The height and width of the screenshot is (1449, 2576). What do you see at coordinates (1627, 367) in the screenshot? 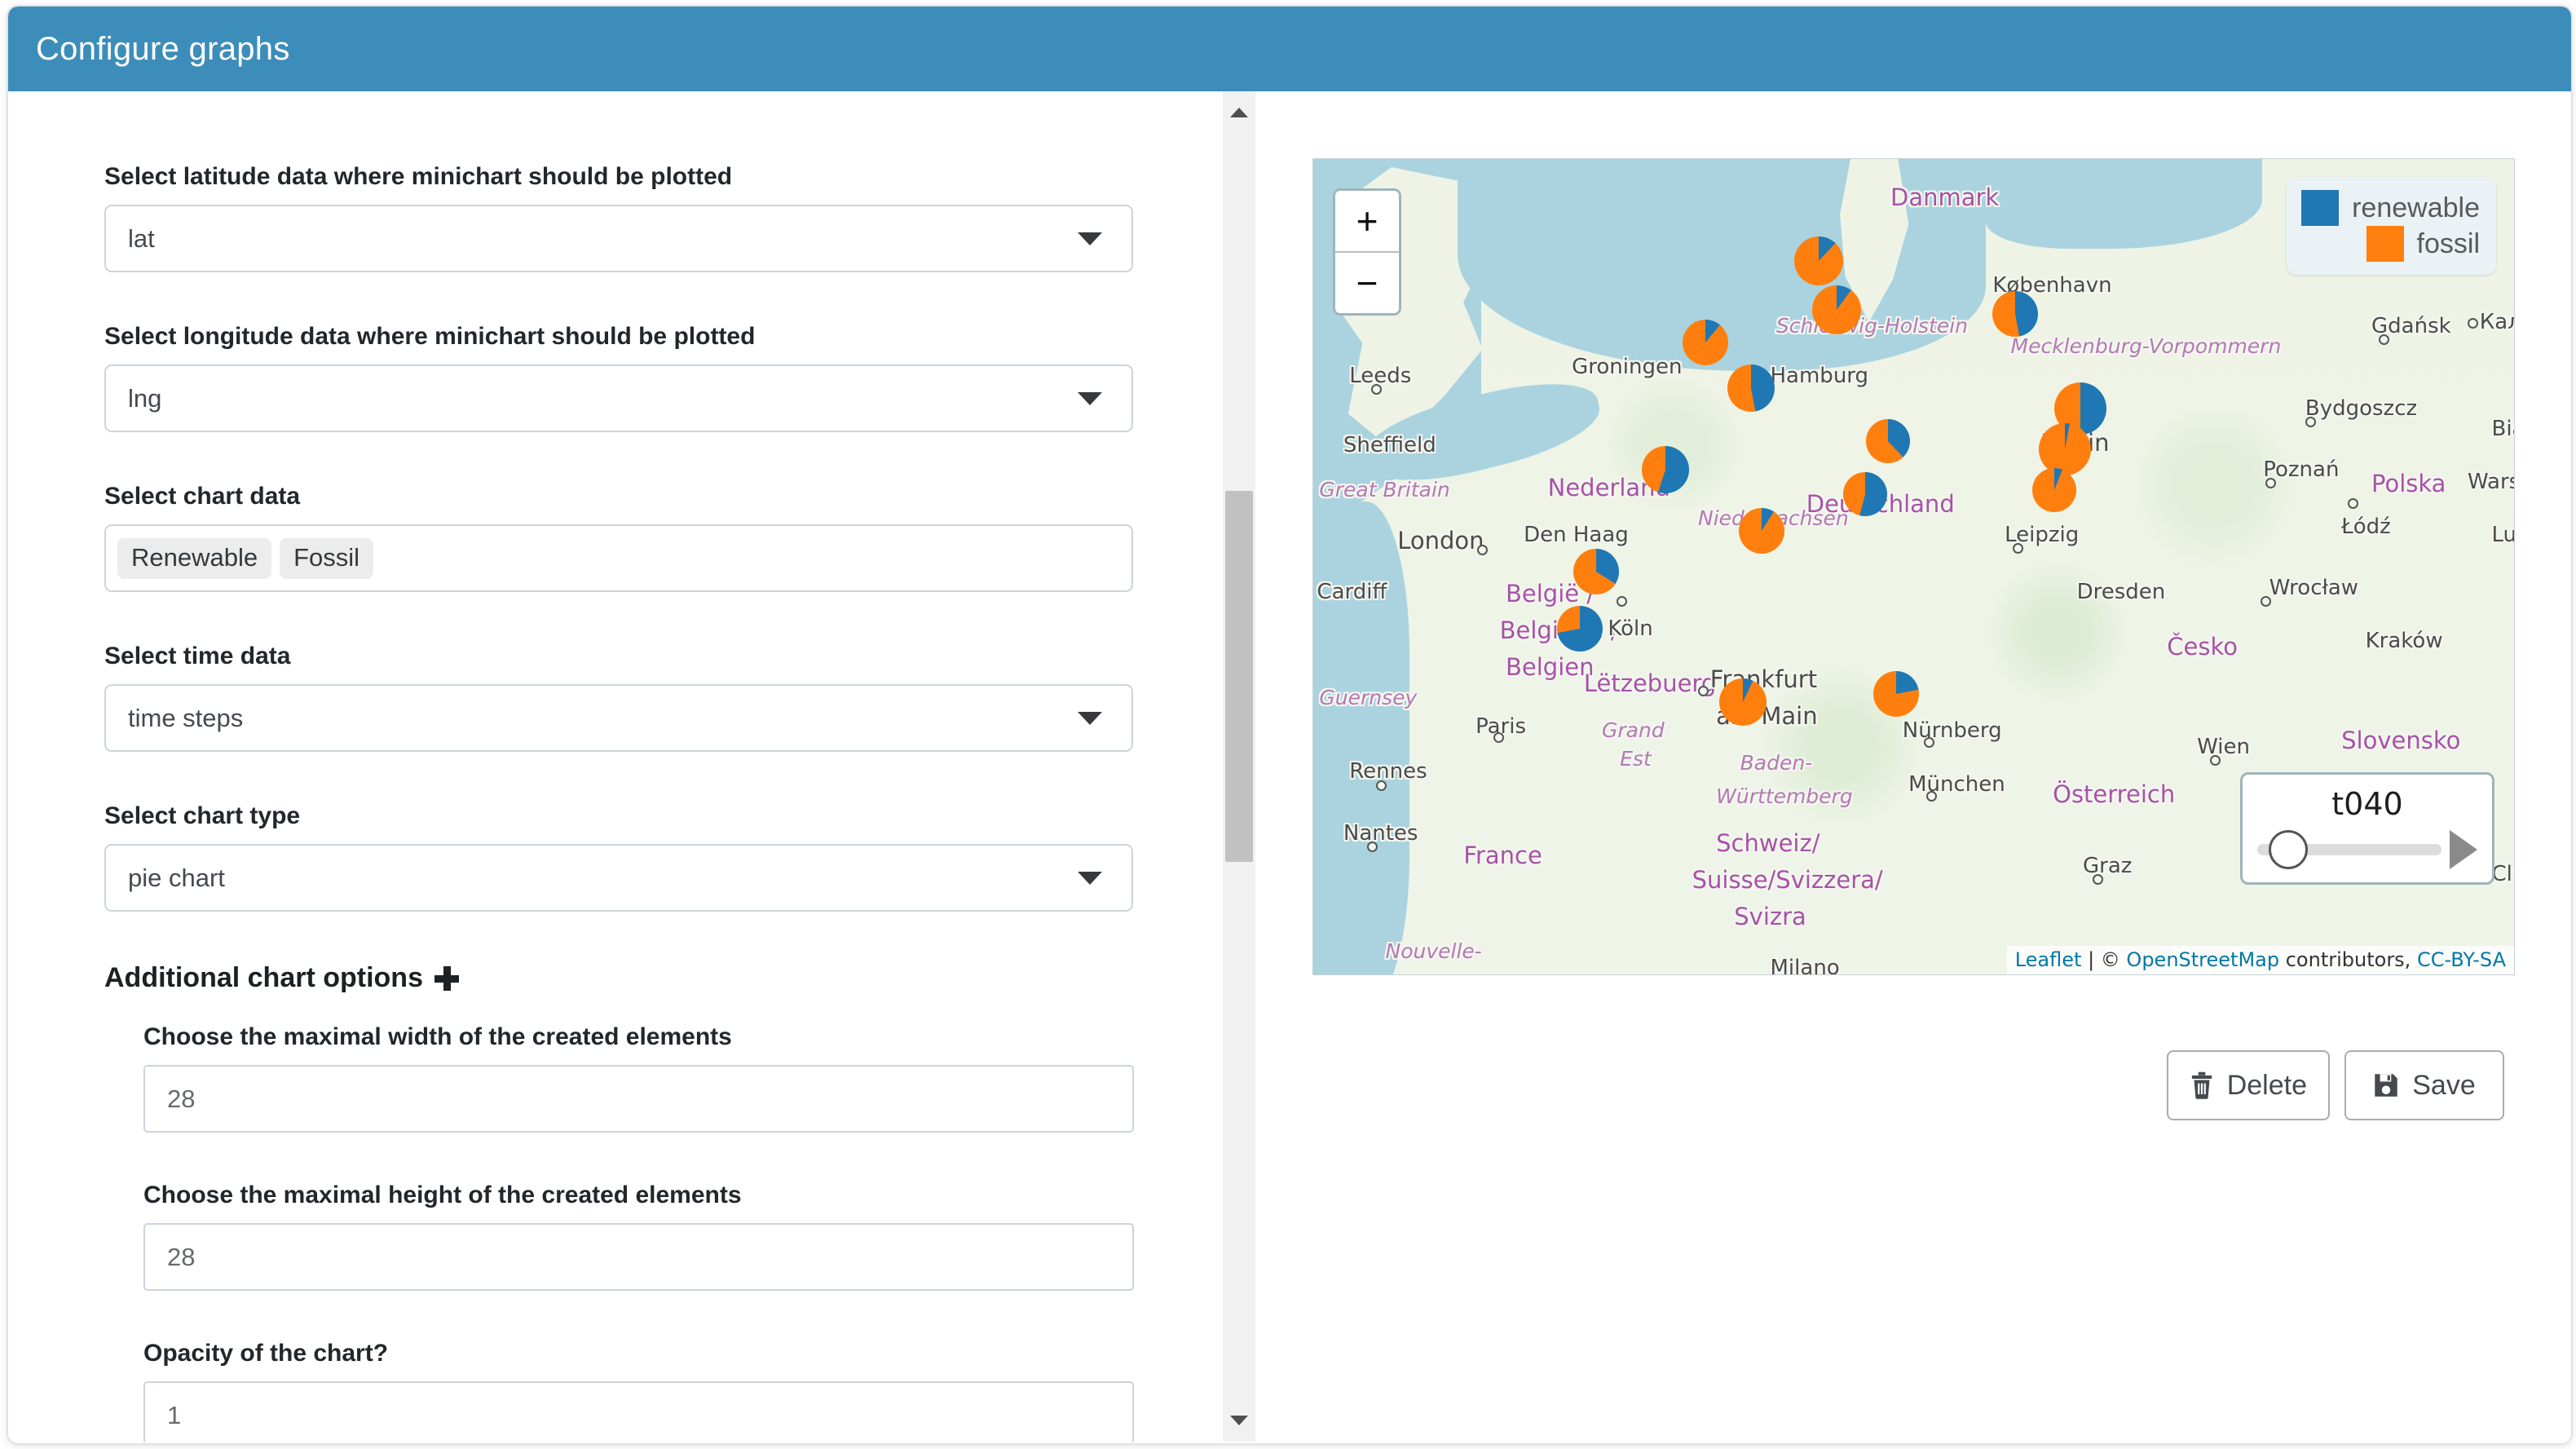
I see `map-label: Groningen` at bounding box center [1627, 367].